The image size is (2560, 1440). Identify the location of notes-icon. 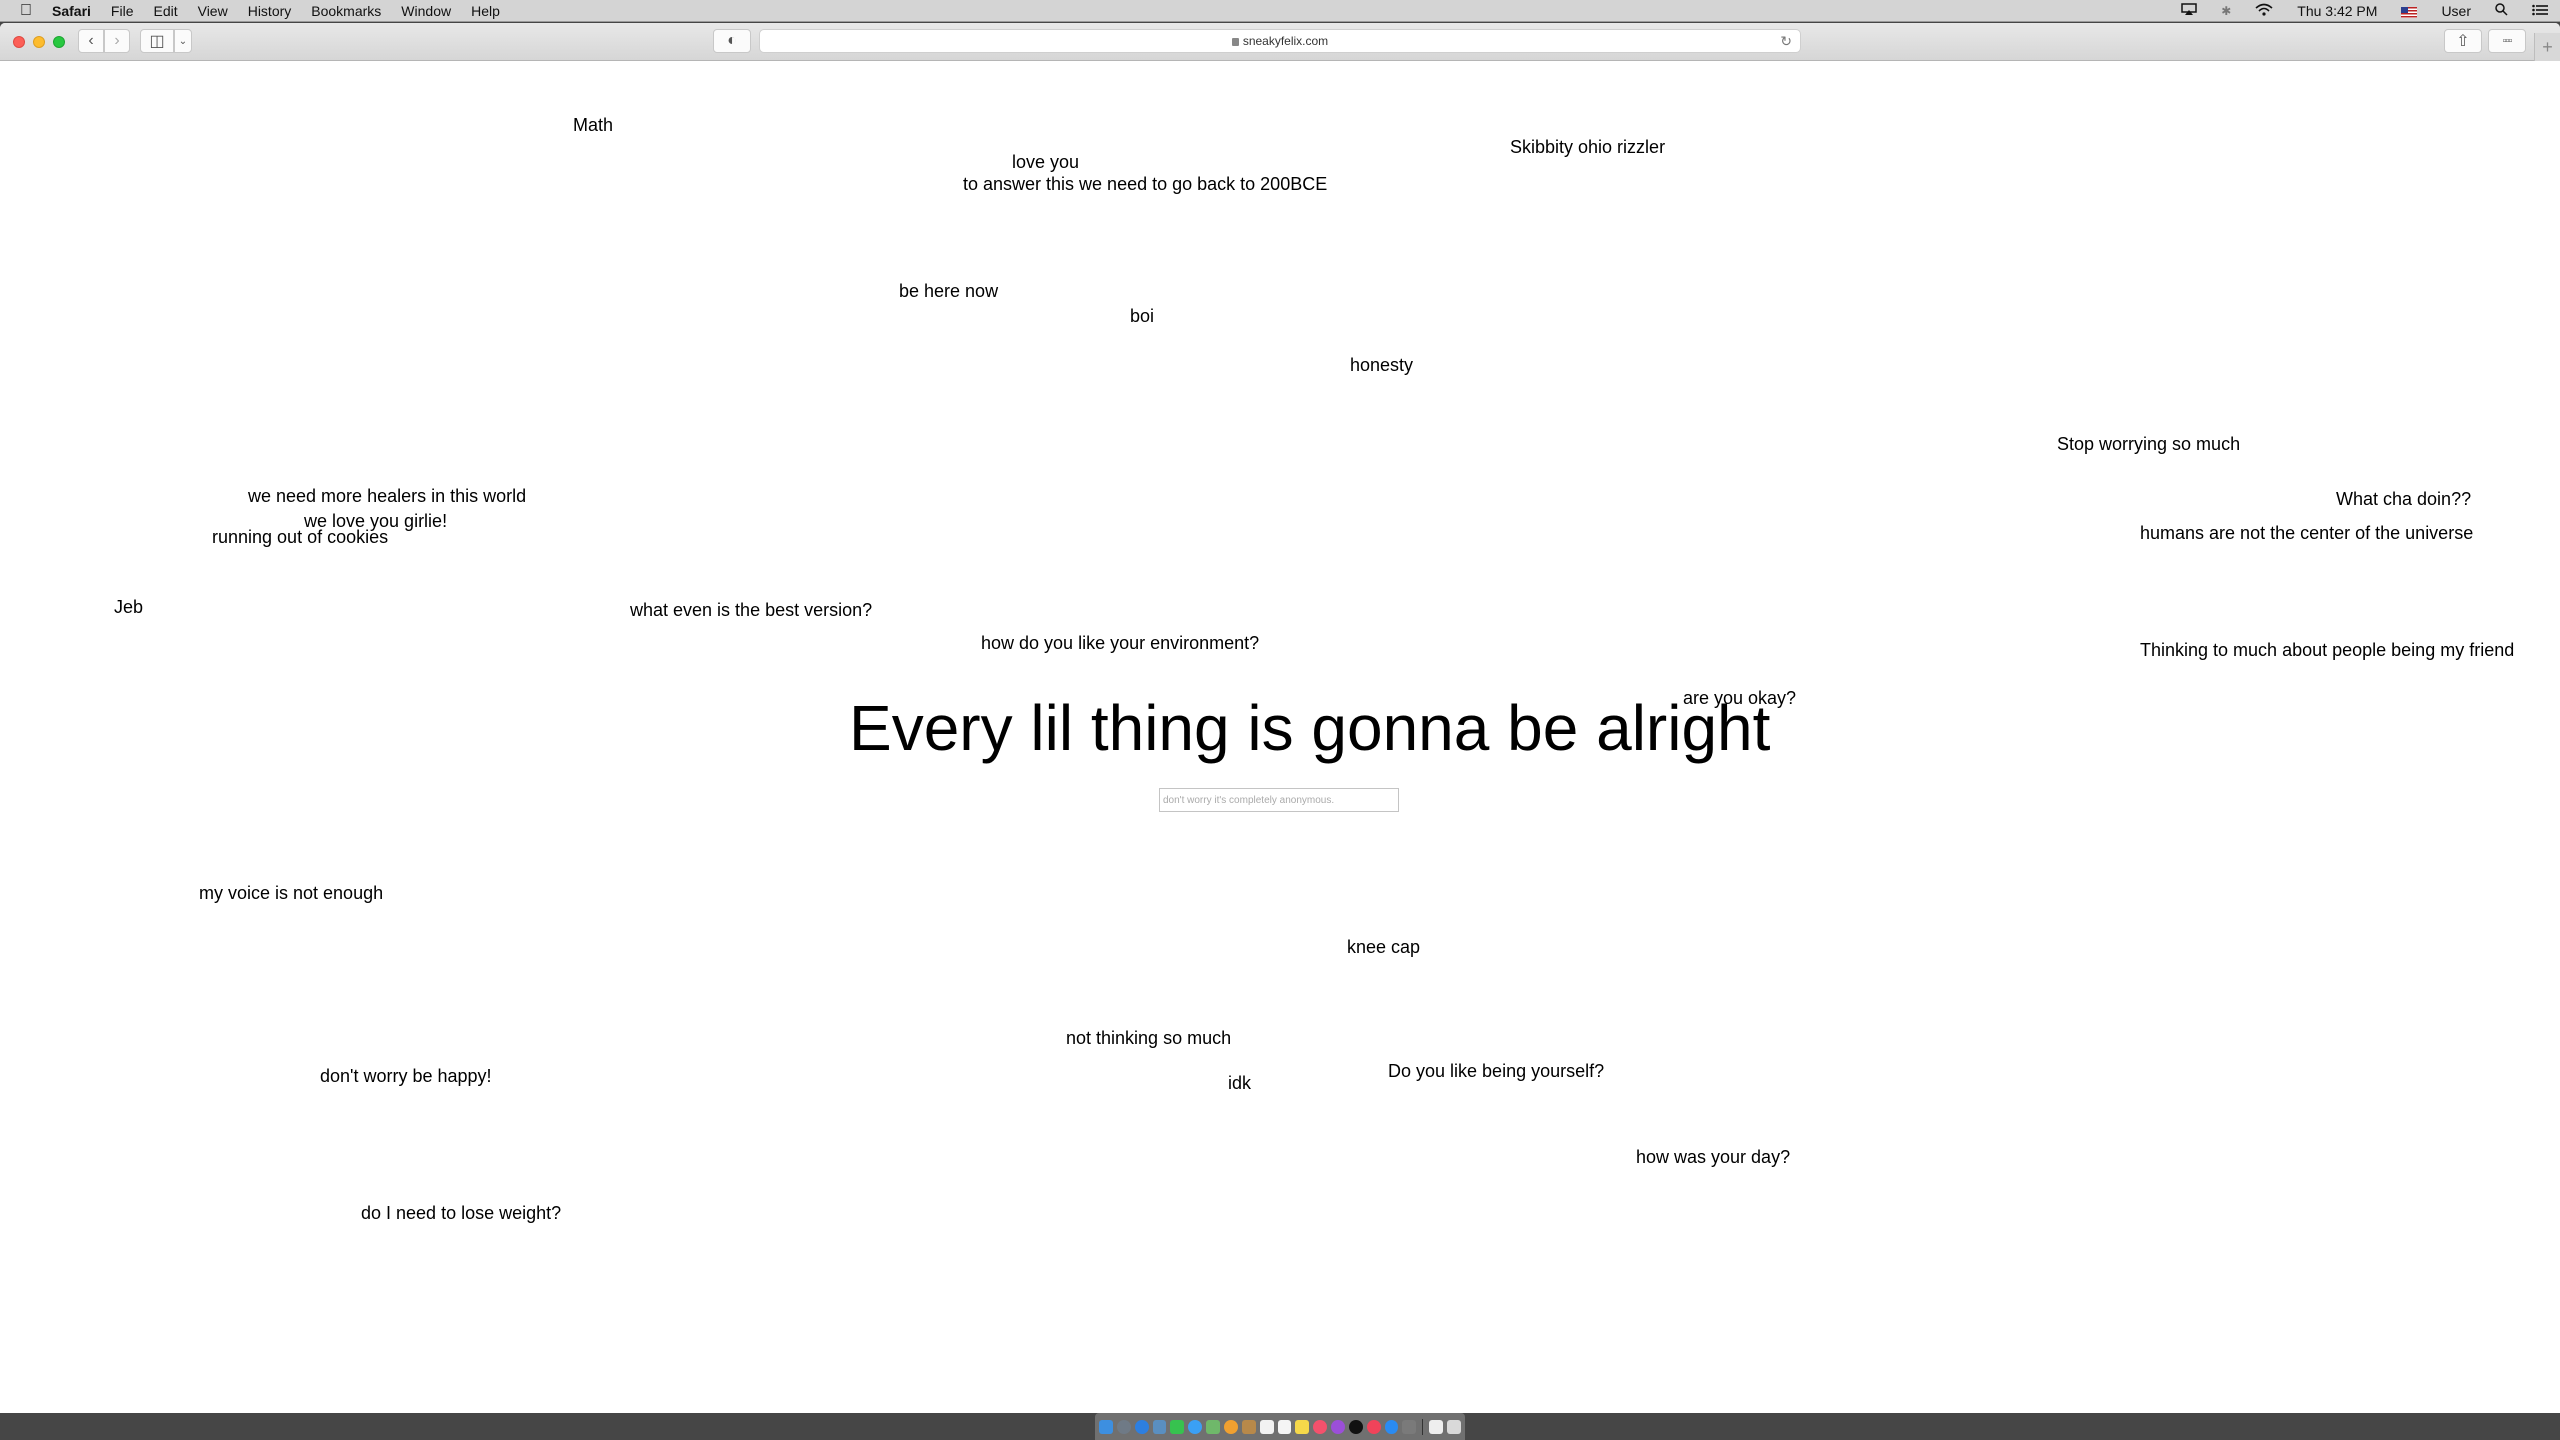
(1302, 1426).